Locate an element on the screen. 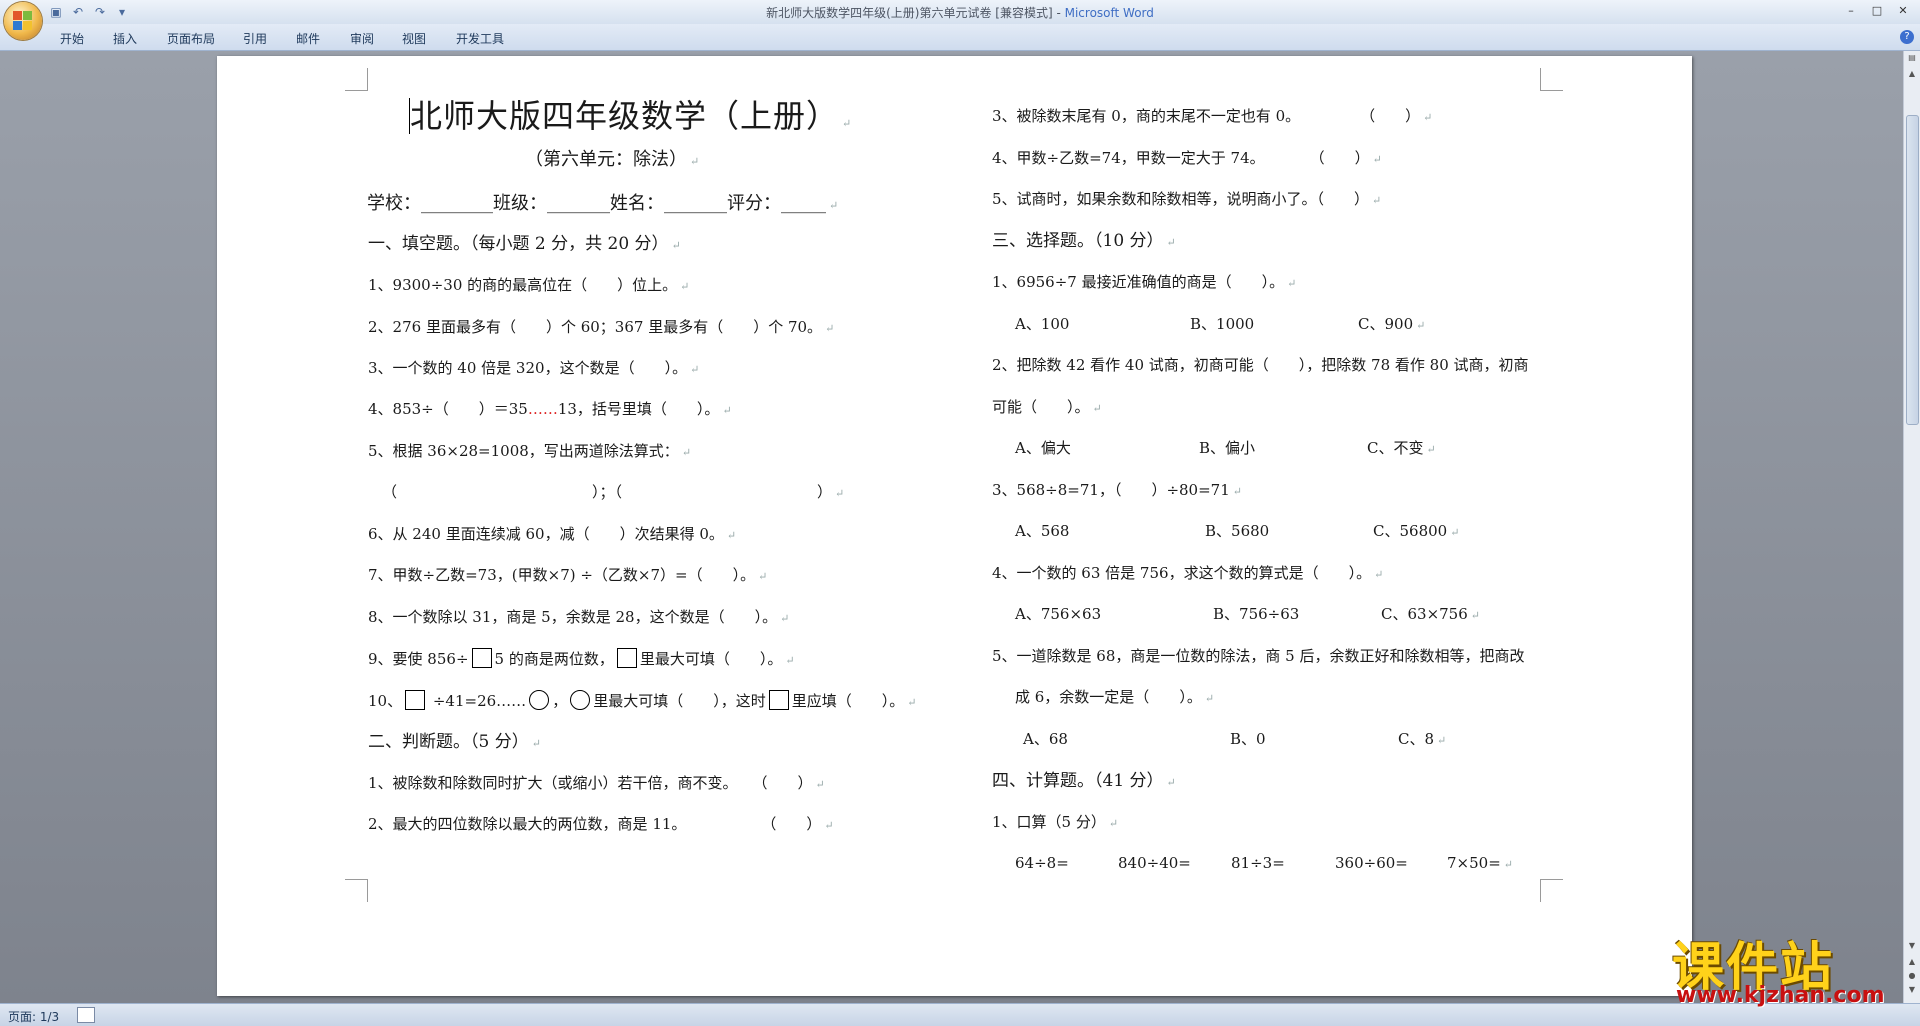 The width and height of the screenshot is (1920, 1026). question-line: 1、口算（5 分） ↵ is located at coordinates (1055, 822).